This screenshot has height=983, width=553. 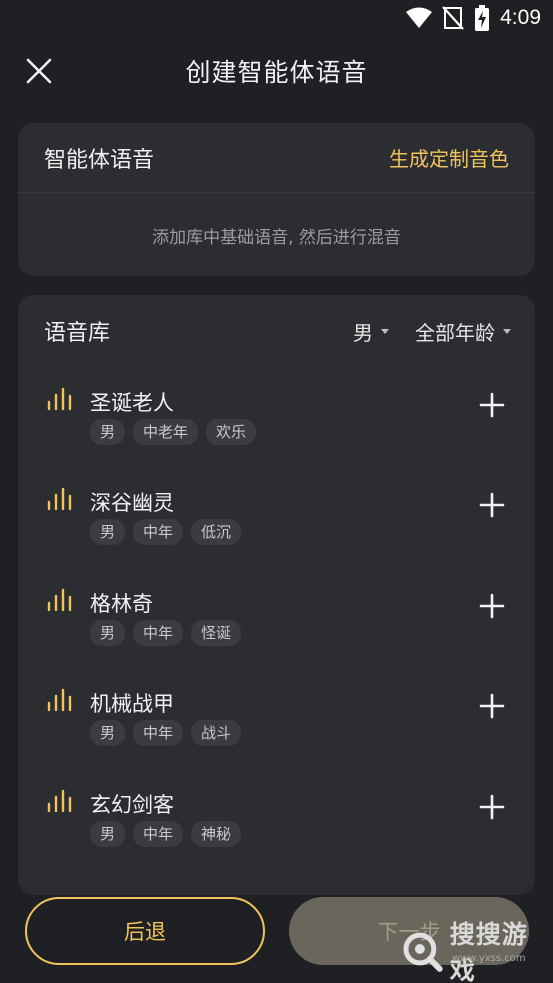 I want to click on no-signal-icon, so click(x=453, y=18).